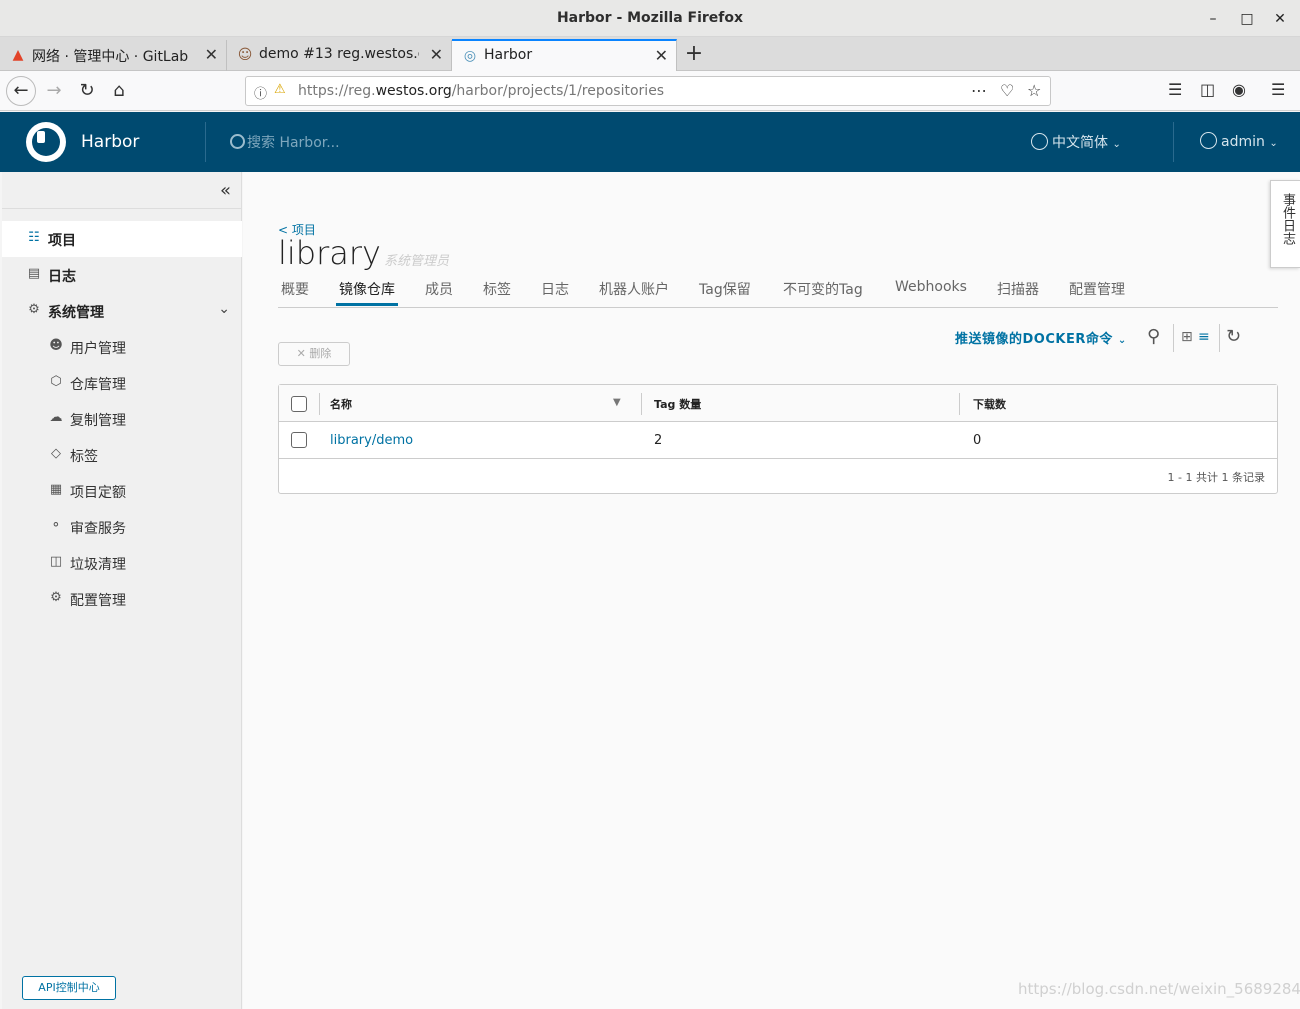 The height and width of the screenshot is (1009, 1300). I want to click on tab-labels: 标签, so click(497, 289).